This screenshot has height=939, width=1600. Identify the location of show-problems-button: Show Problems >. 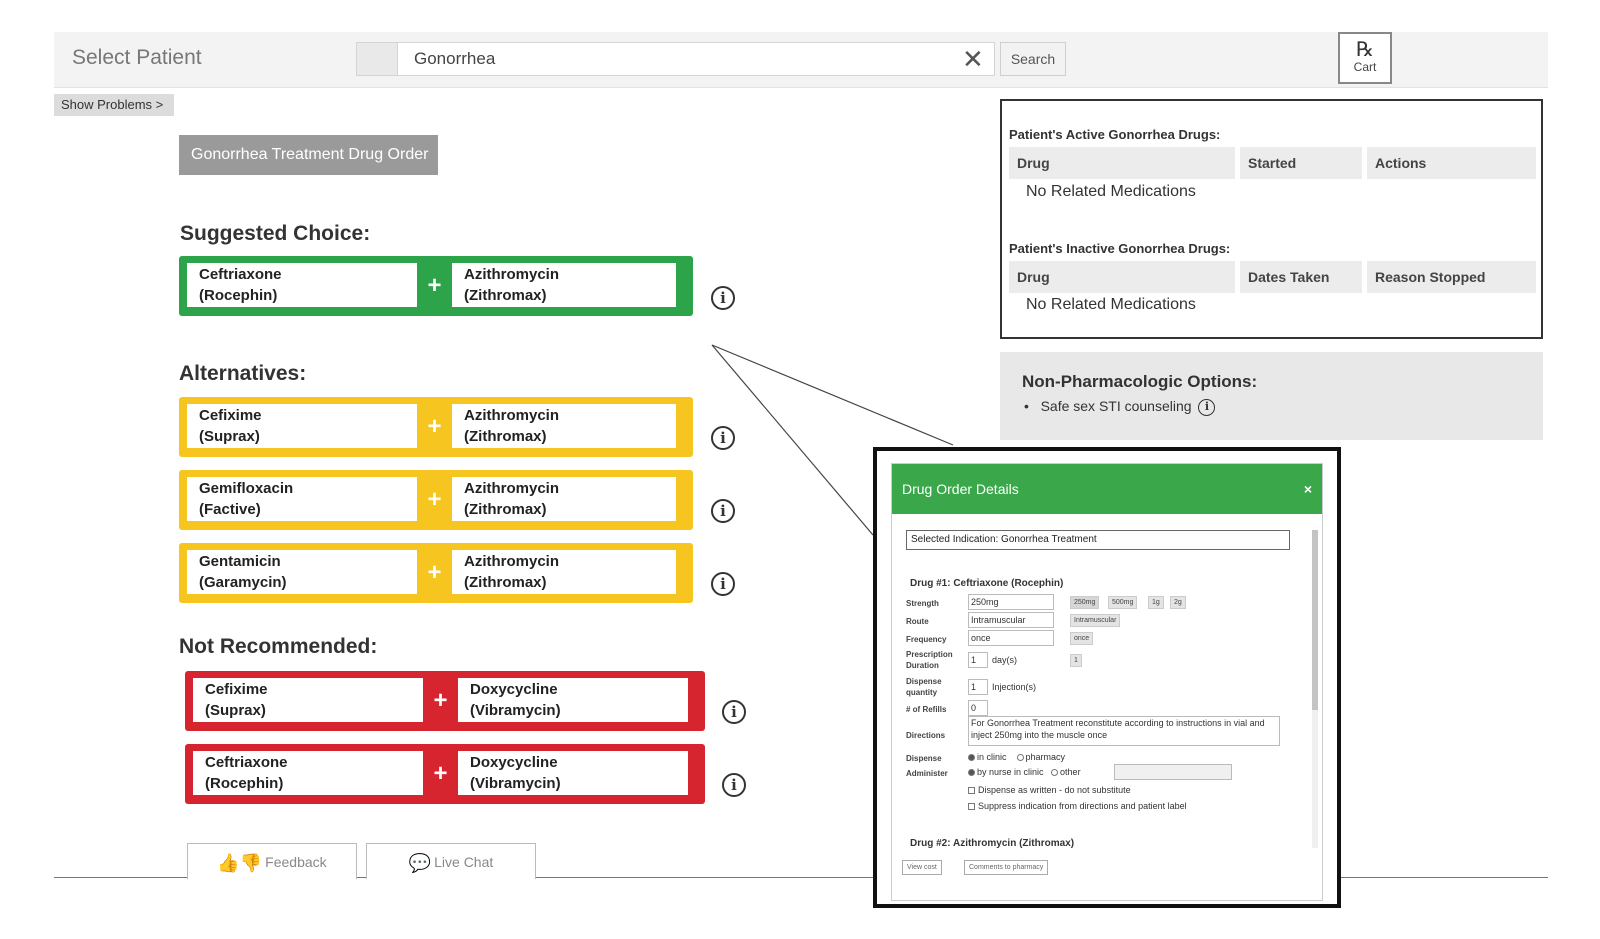
(114, 105).